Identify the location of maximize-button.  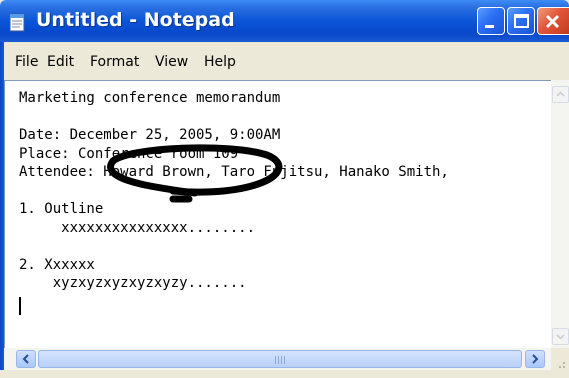
(521, 21).